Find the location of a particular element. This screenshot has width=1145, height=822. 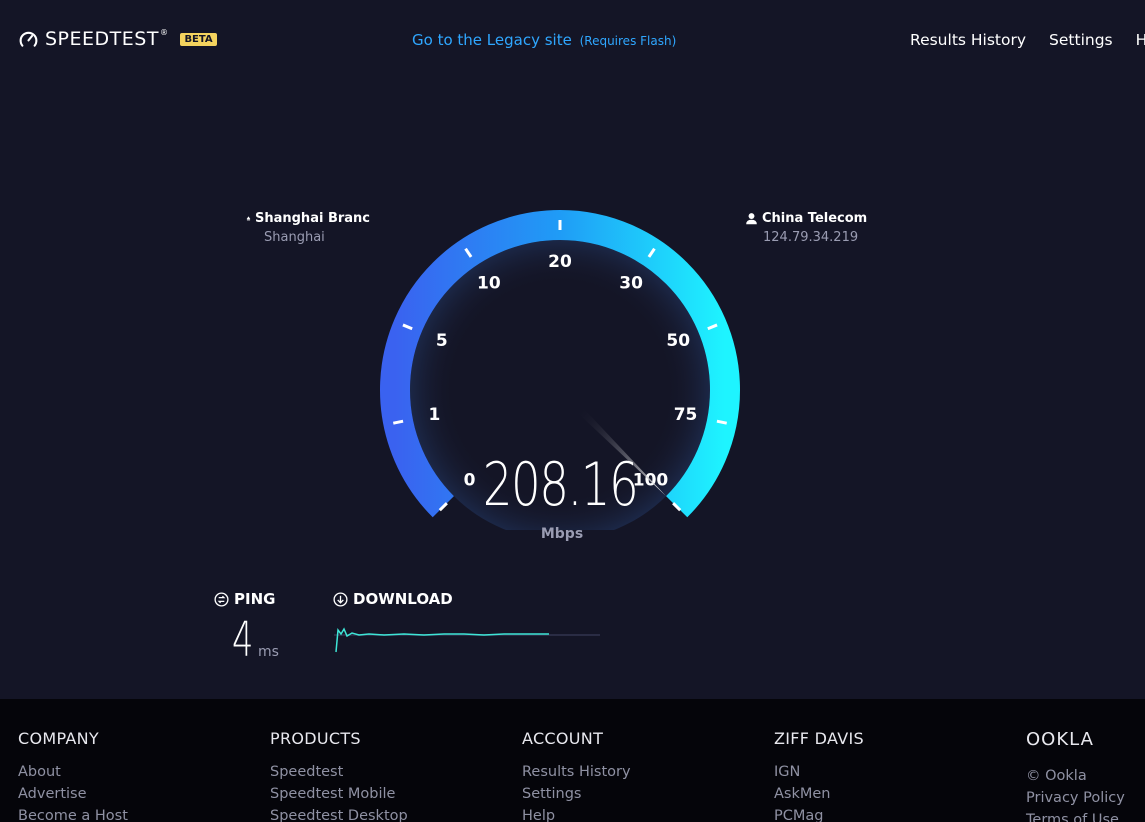

isp-name: China Telecom is located at coordinates (815, 218).